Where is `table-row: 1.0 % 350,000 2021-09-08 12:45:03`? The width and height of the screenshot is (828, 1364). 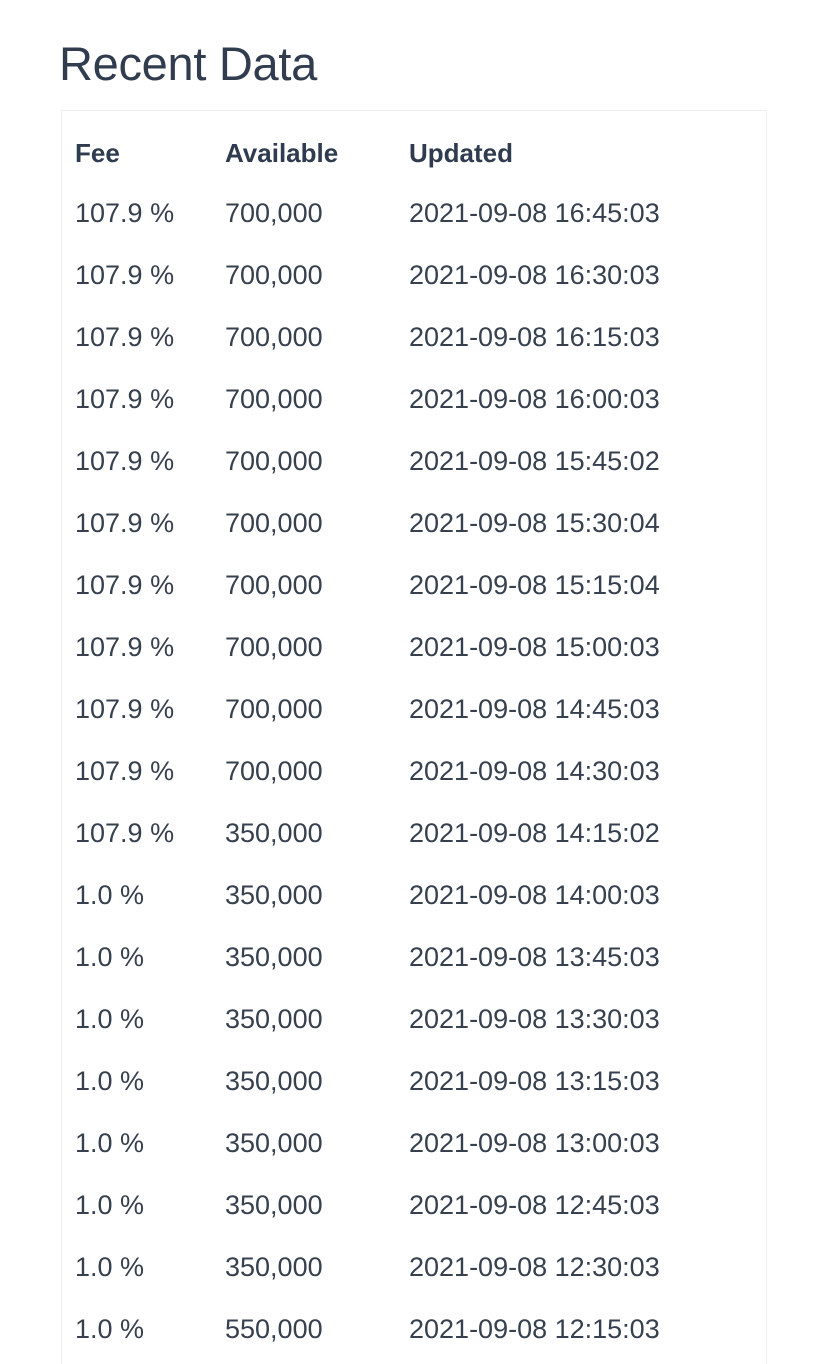
table-row: 1.0 % 350,000 2021-09-08 12:45:03 is located at coordinates (414, 1205).